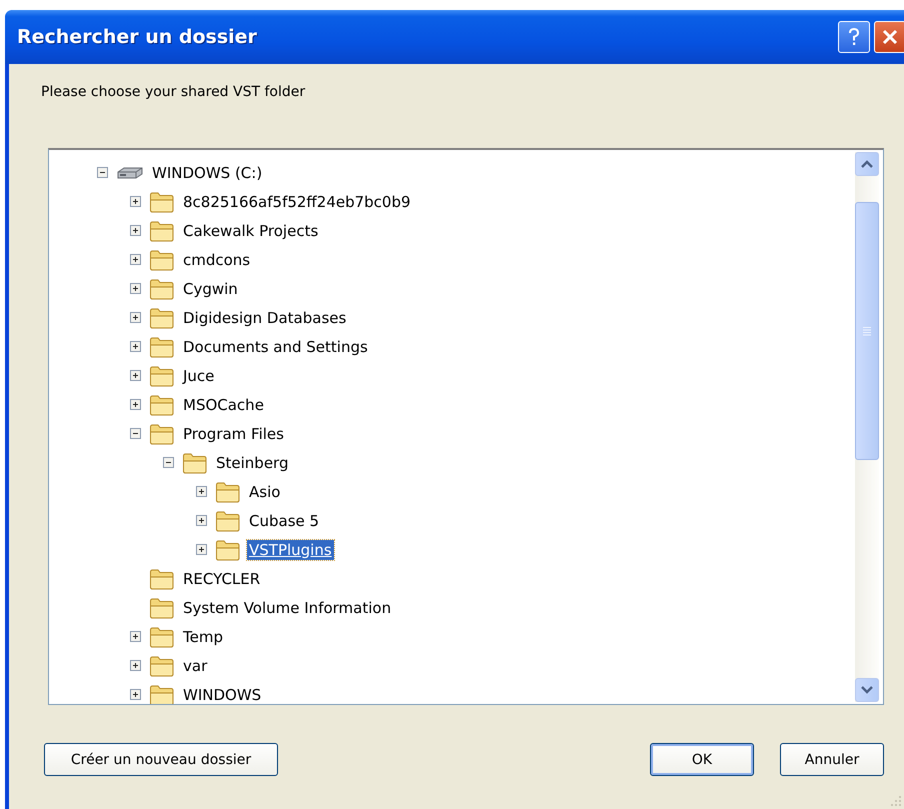 This screenshot has width=904, height=809. I want to click on scroll-thumb, so click(867, 331).